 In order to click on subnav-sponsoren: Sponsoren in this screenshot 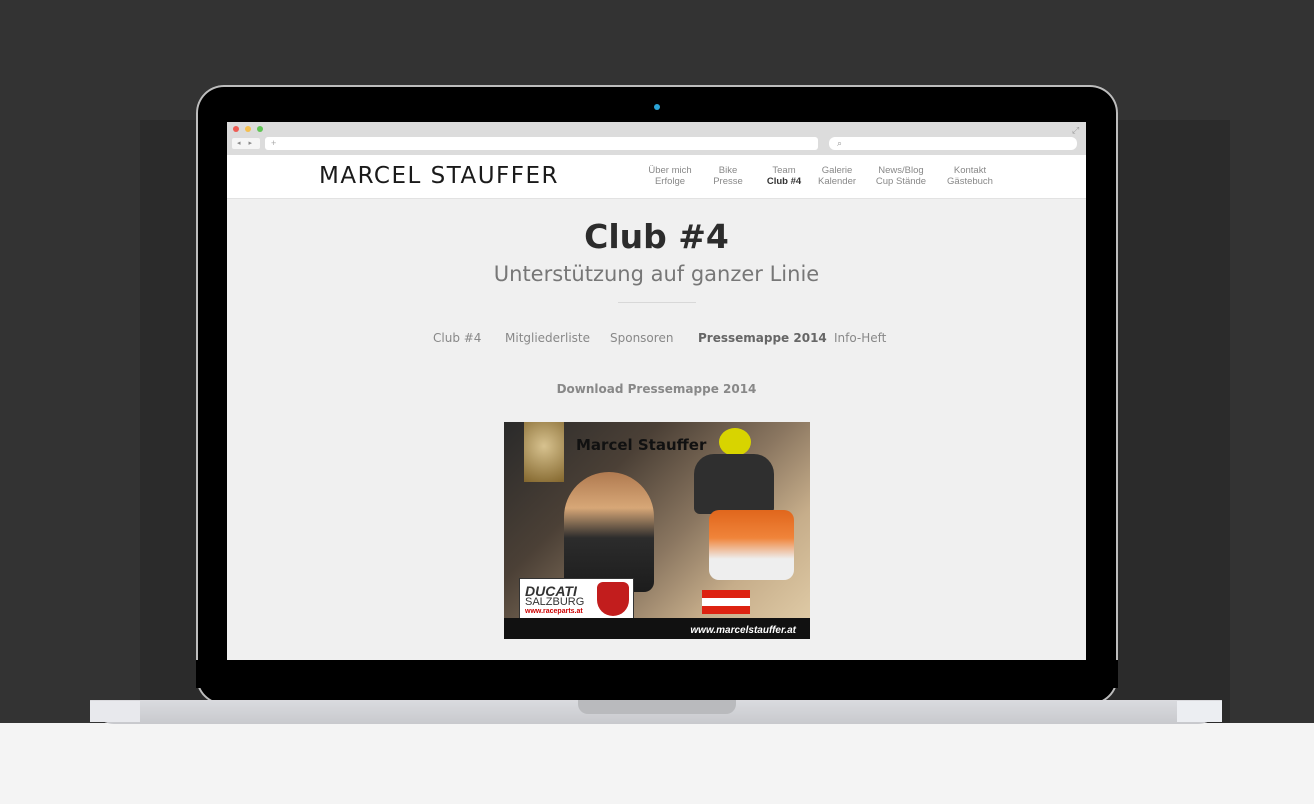, I will do `click(641, 338)`.